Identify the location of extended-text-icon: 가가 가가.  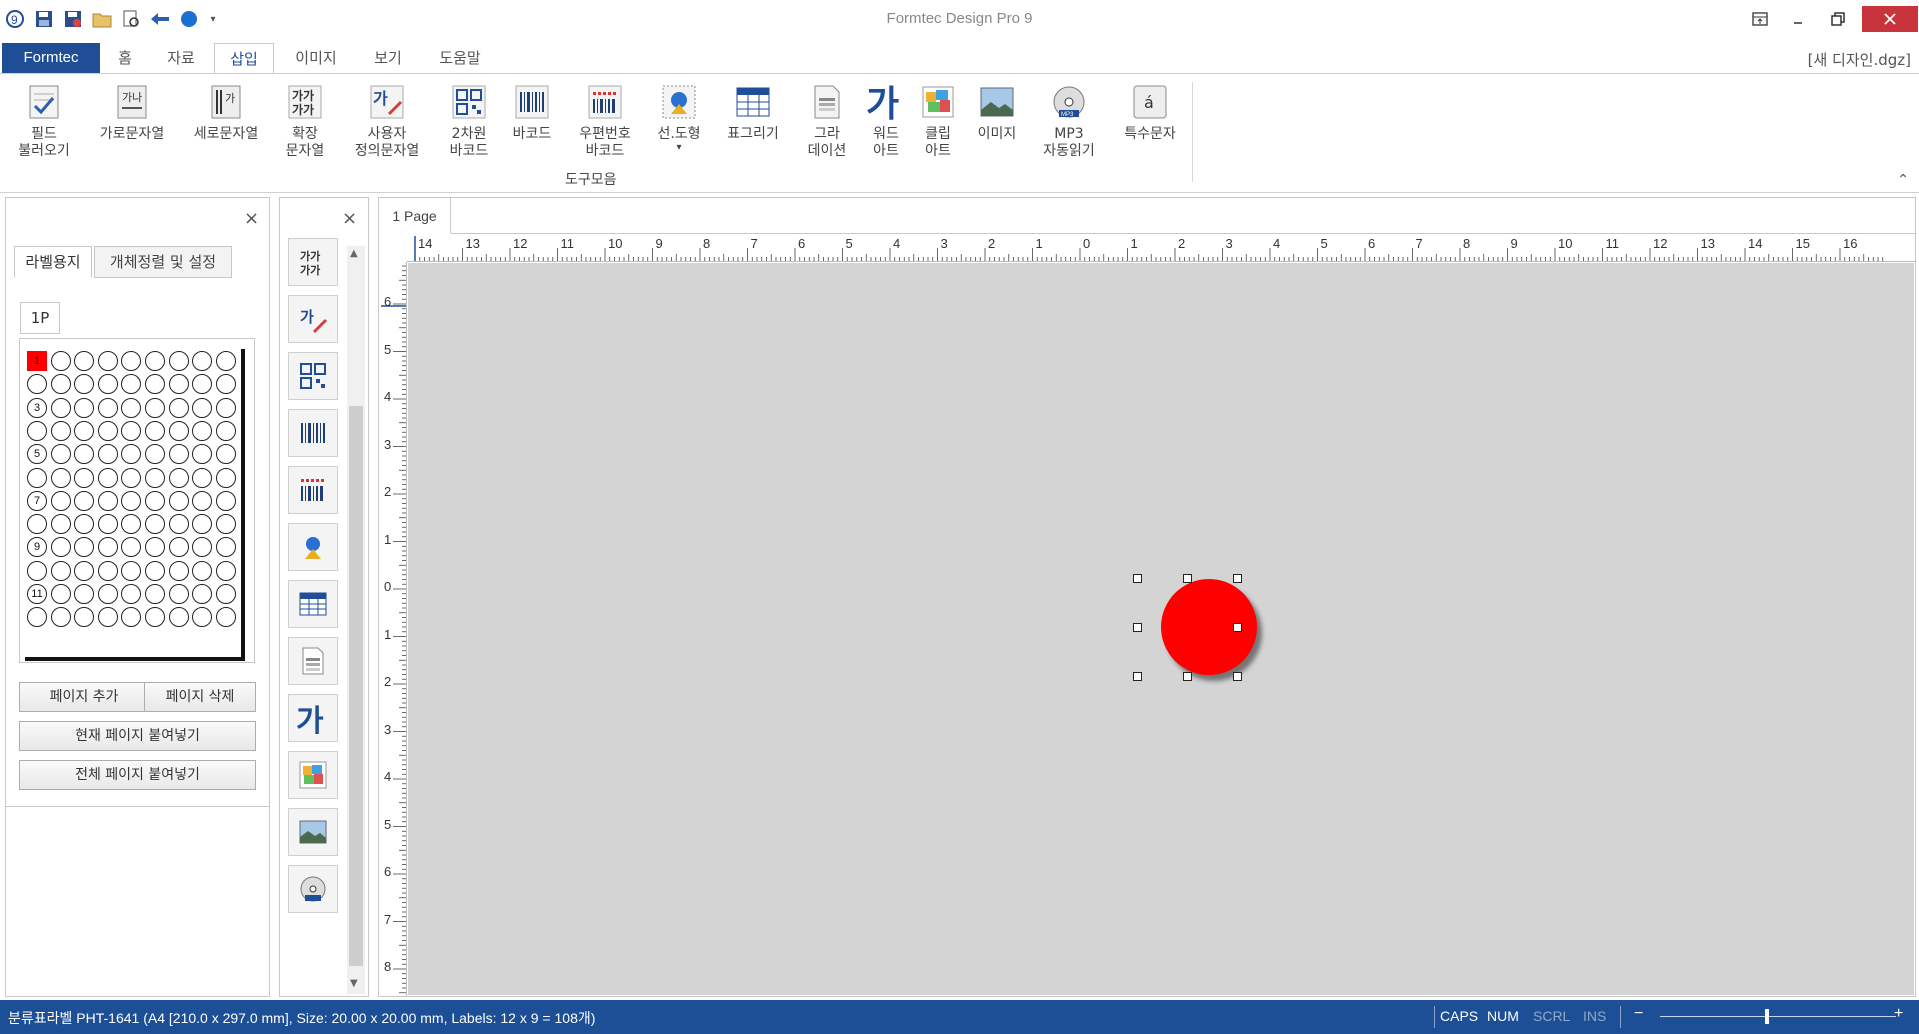
(313, 262).